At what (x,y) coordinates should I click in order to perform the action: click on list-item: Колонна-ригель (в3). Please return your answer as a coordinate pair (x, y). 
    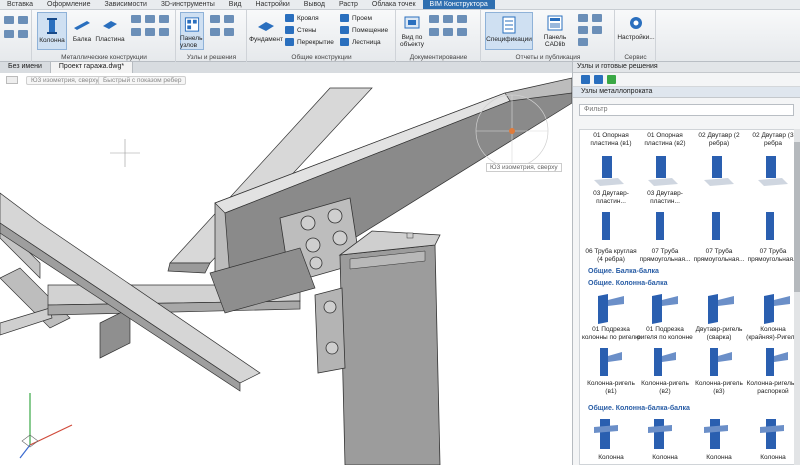
    Looking at the image, I should click on (719, 388).